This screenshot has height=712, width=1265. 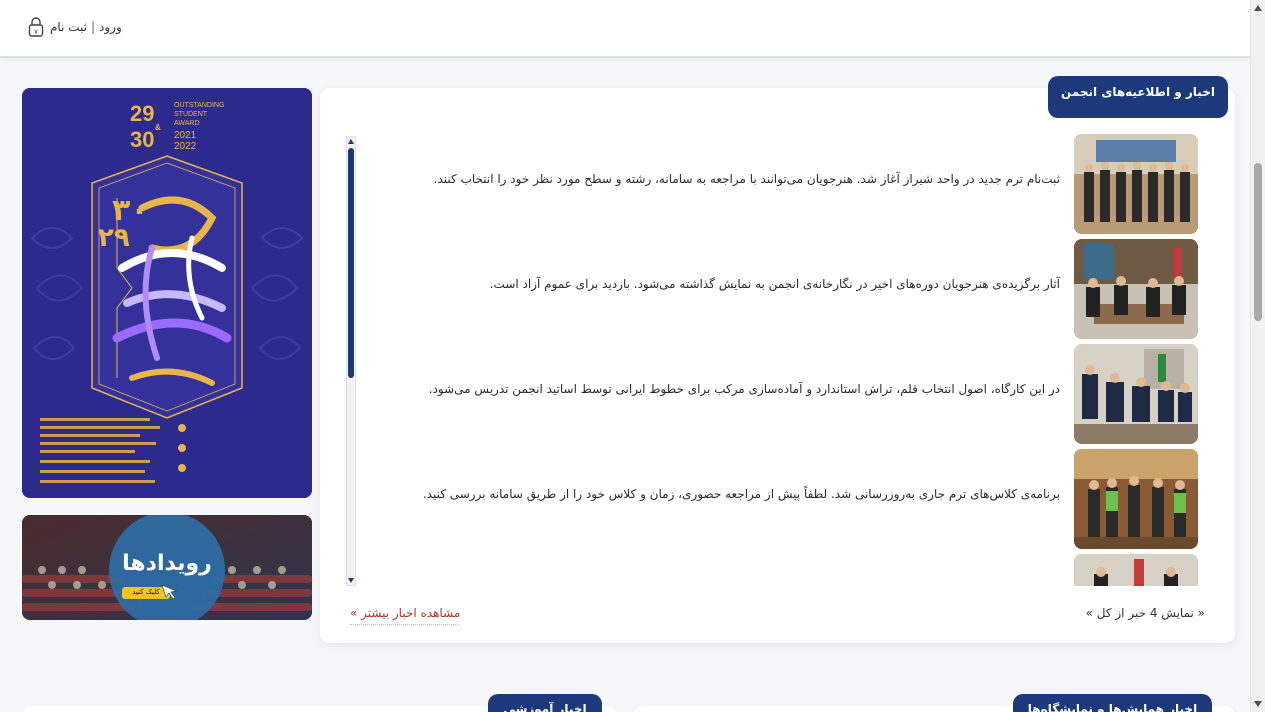 What do you see at coordinates (114, 238) in the screenshot?
I see `poster-big-29: ۲۹` at bounding box center [114, 238].